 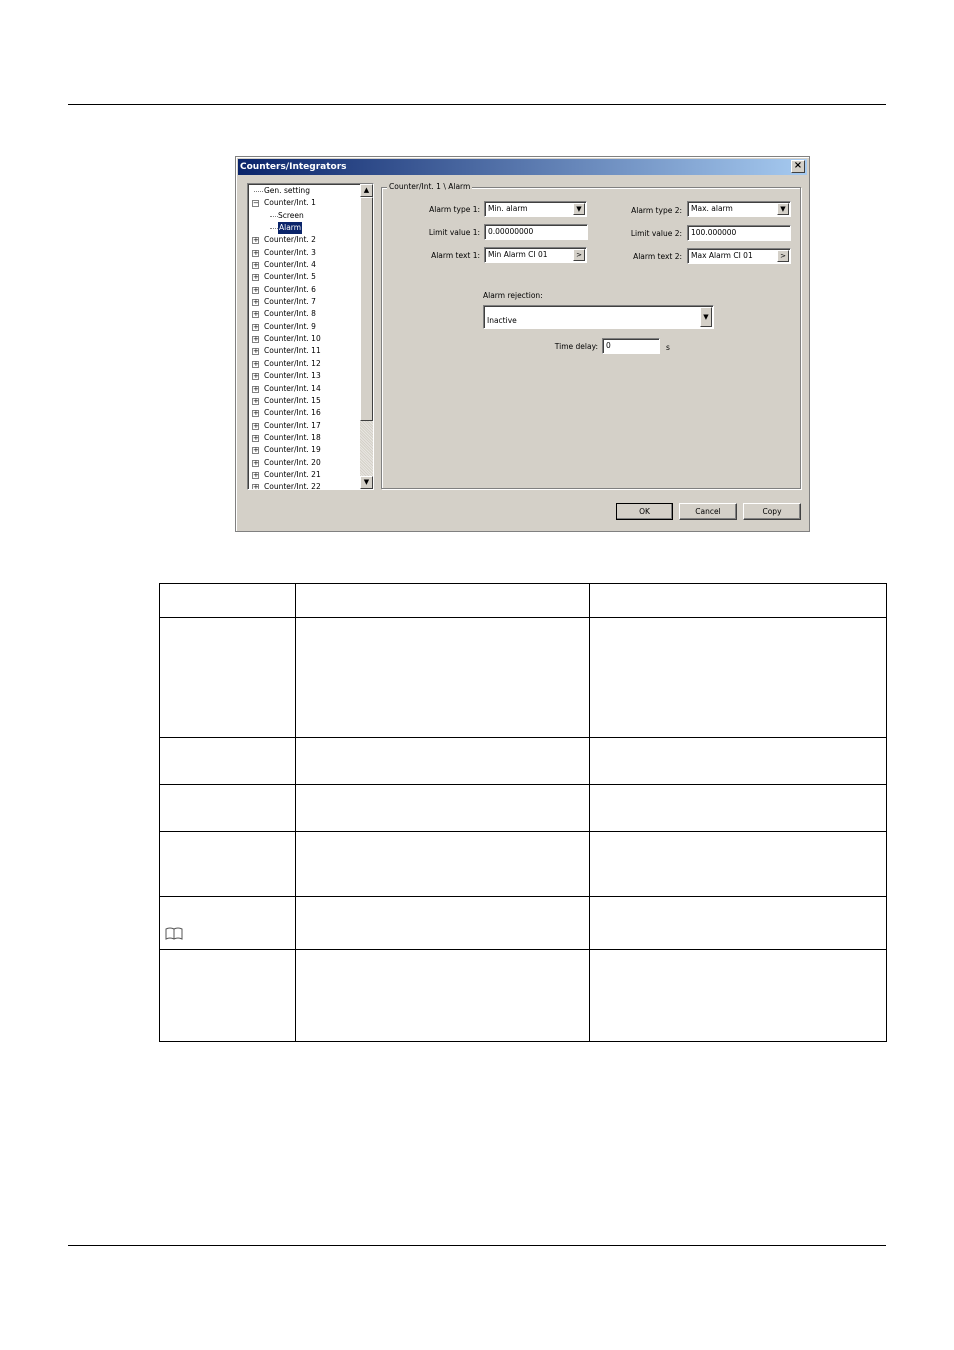 I want to click on tree-item-counter: + Counter/Int. 13, so click(x=304, y=376).